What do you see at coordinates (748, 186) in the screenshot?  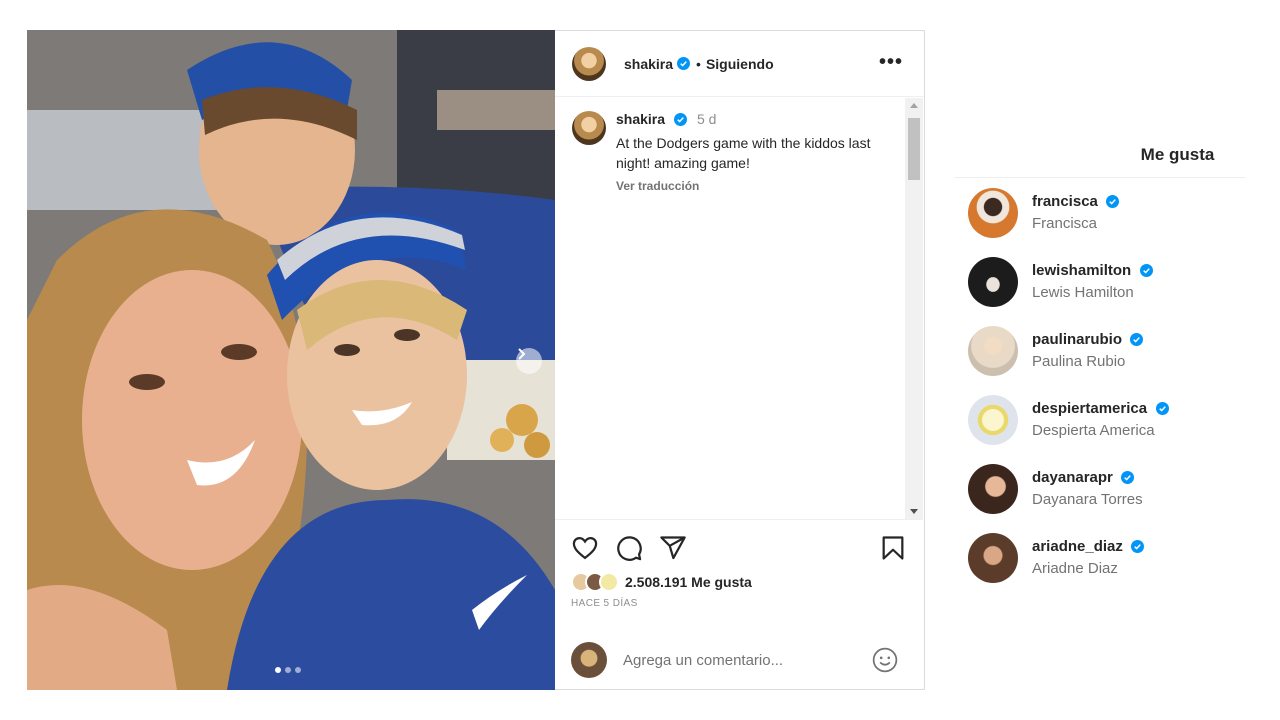 I see `translate-link: Ver traducción` at bounding box center [748, 186].